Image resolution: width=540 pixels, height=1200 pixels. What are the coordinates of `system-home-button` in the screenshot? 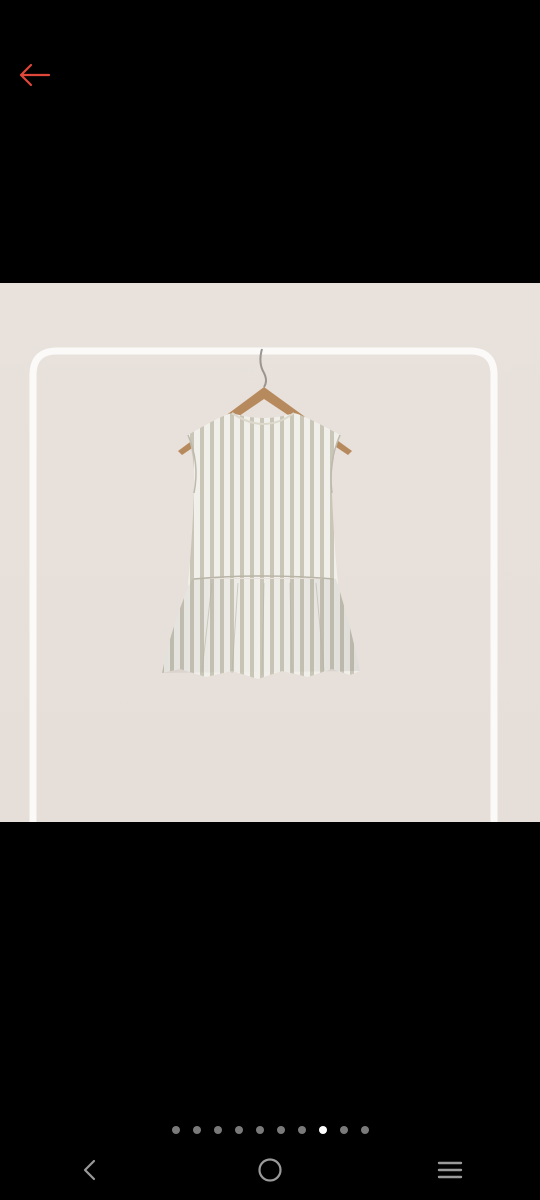 It's located at (270, 1170).